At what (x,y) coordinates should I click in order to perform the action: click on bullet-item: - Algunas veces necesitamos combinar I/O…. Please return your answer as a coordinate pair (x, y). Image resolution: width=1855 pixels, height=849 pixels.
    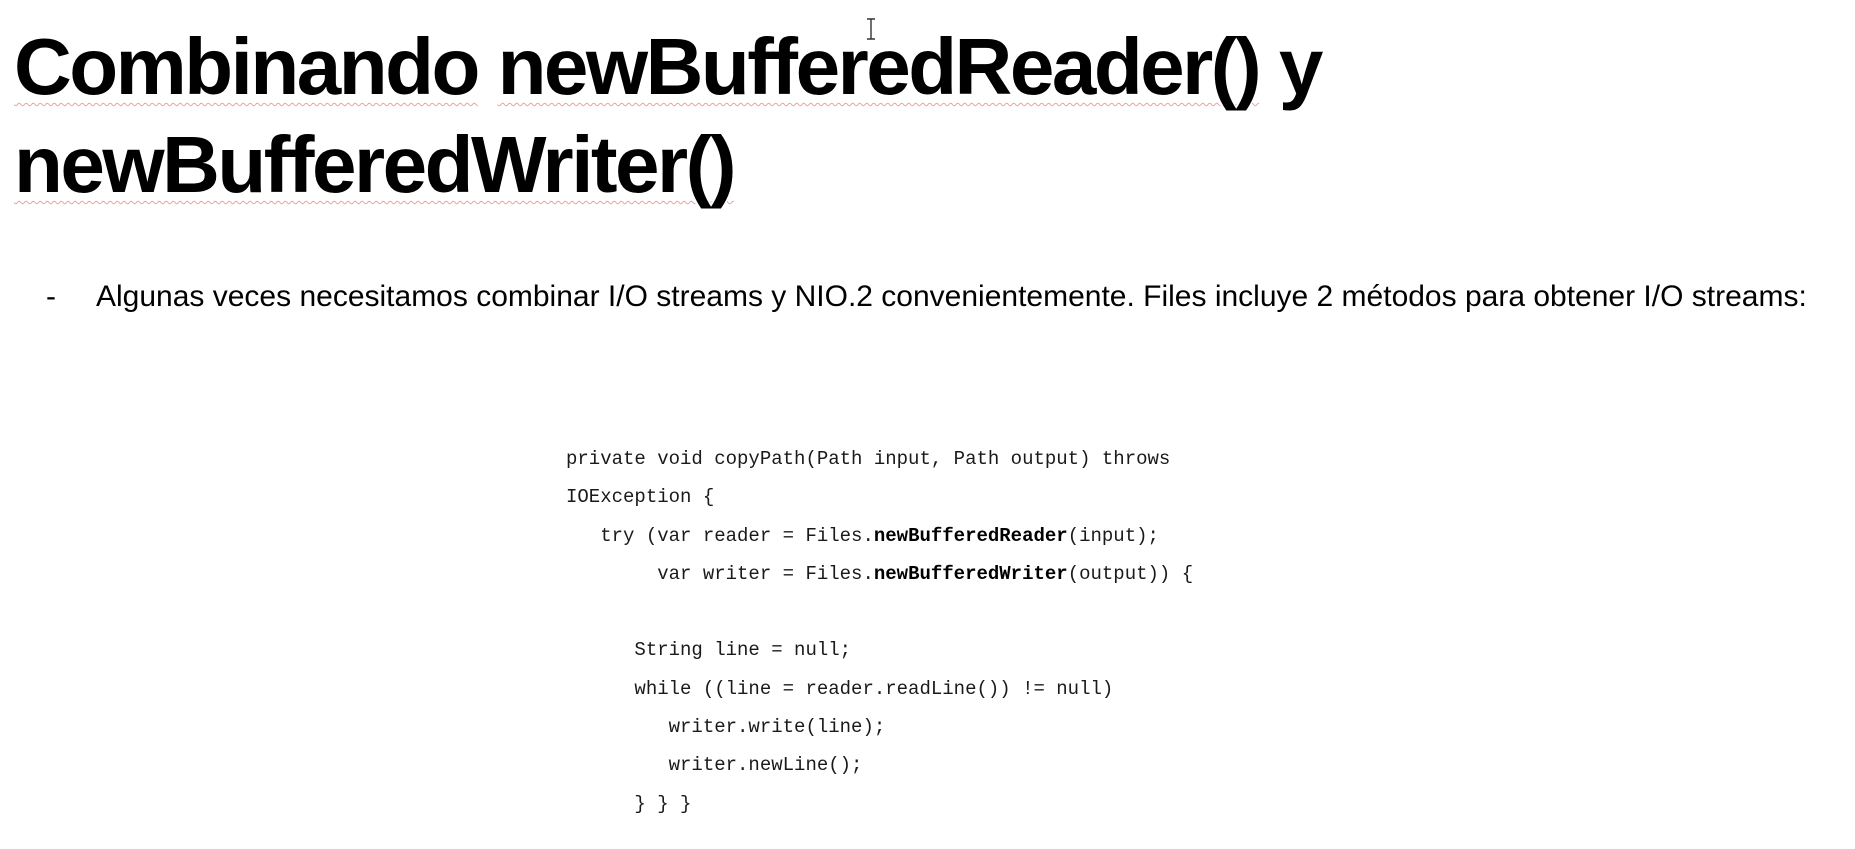
    Looking at the image, I should click on (946, 297).